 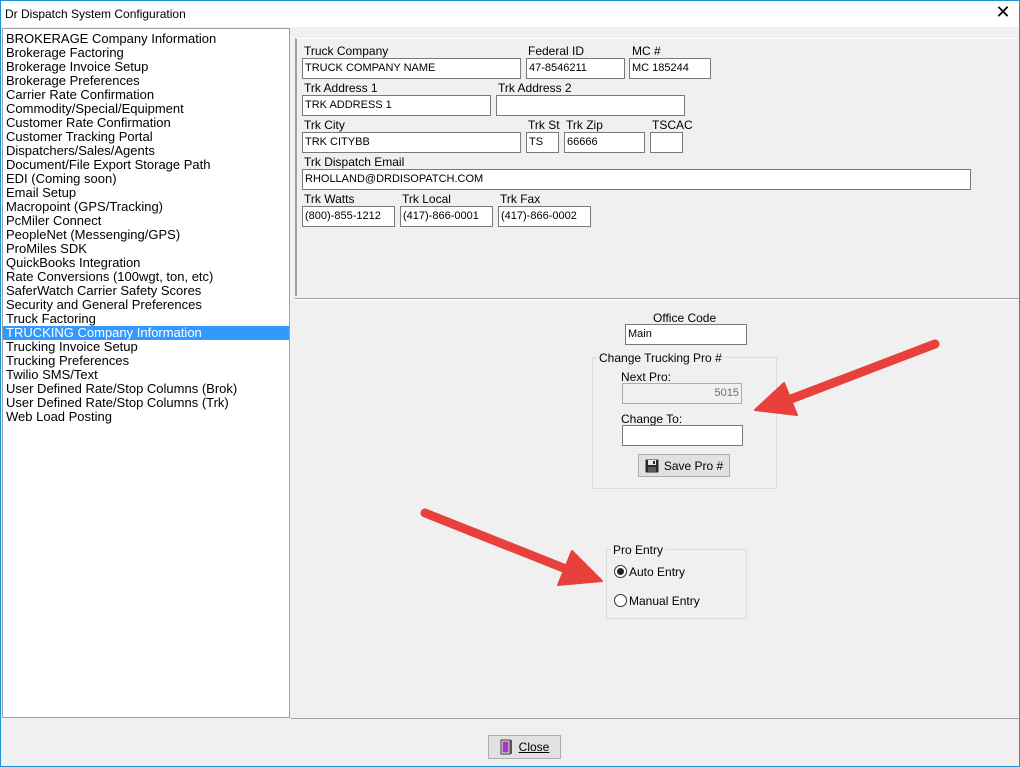 What do you see at coordinates (146, 277) in the screenshot?
I see `sidebar-item: Rate Conversions (100wgt, ton, etc)` at bounding box center [146, 277].